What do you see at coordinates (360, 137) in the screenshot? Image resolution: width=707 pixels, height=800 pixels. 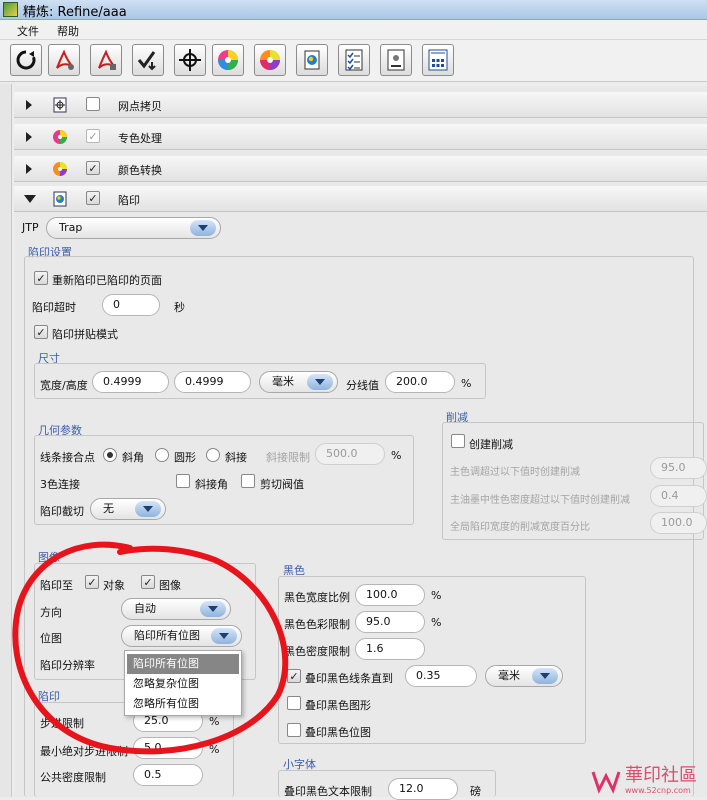 I see `section-spot-color: ✓ 专色处理` at bounding box center [360, 137].